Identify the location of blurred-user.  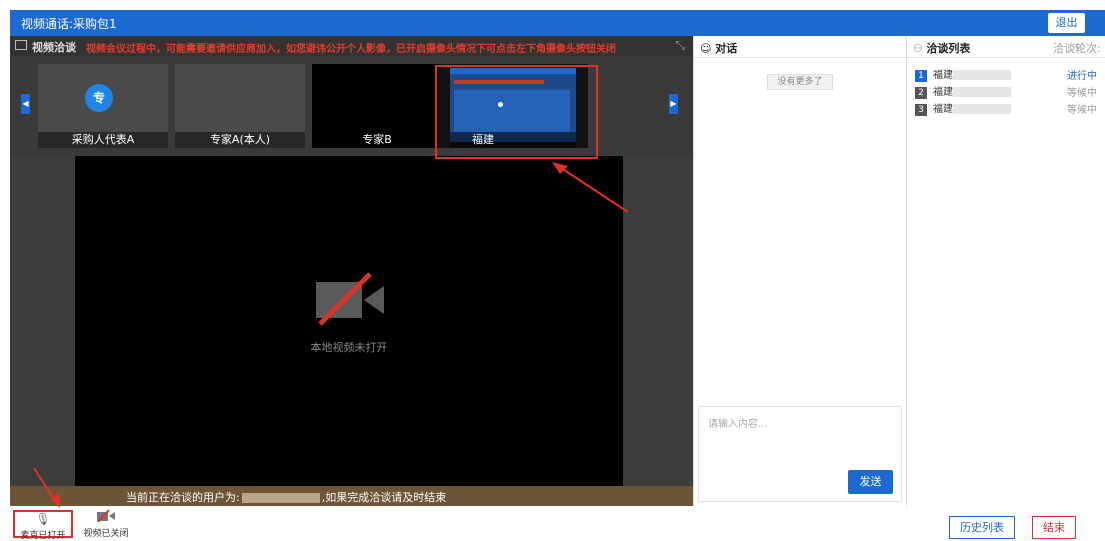
(280, 498).